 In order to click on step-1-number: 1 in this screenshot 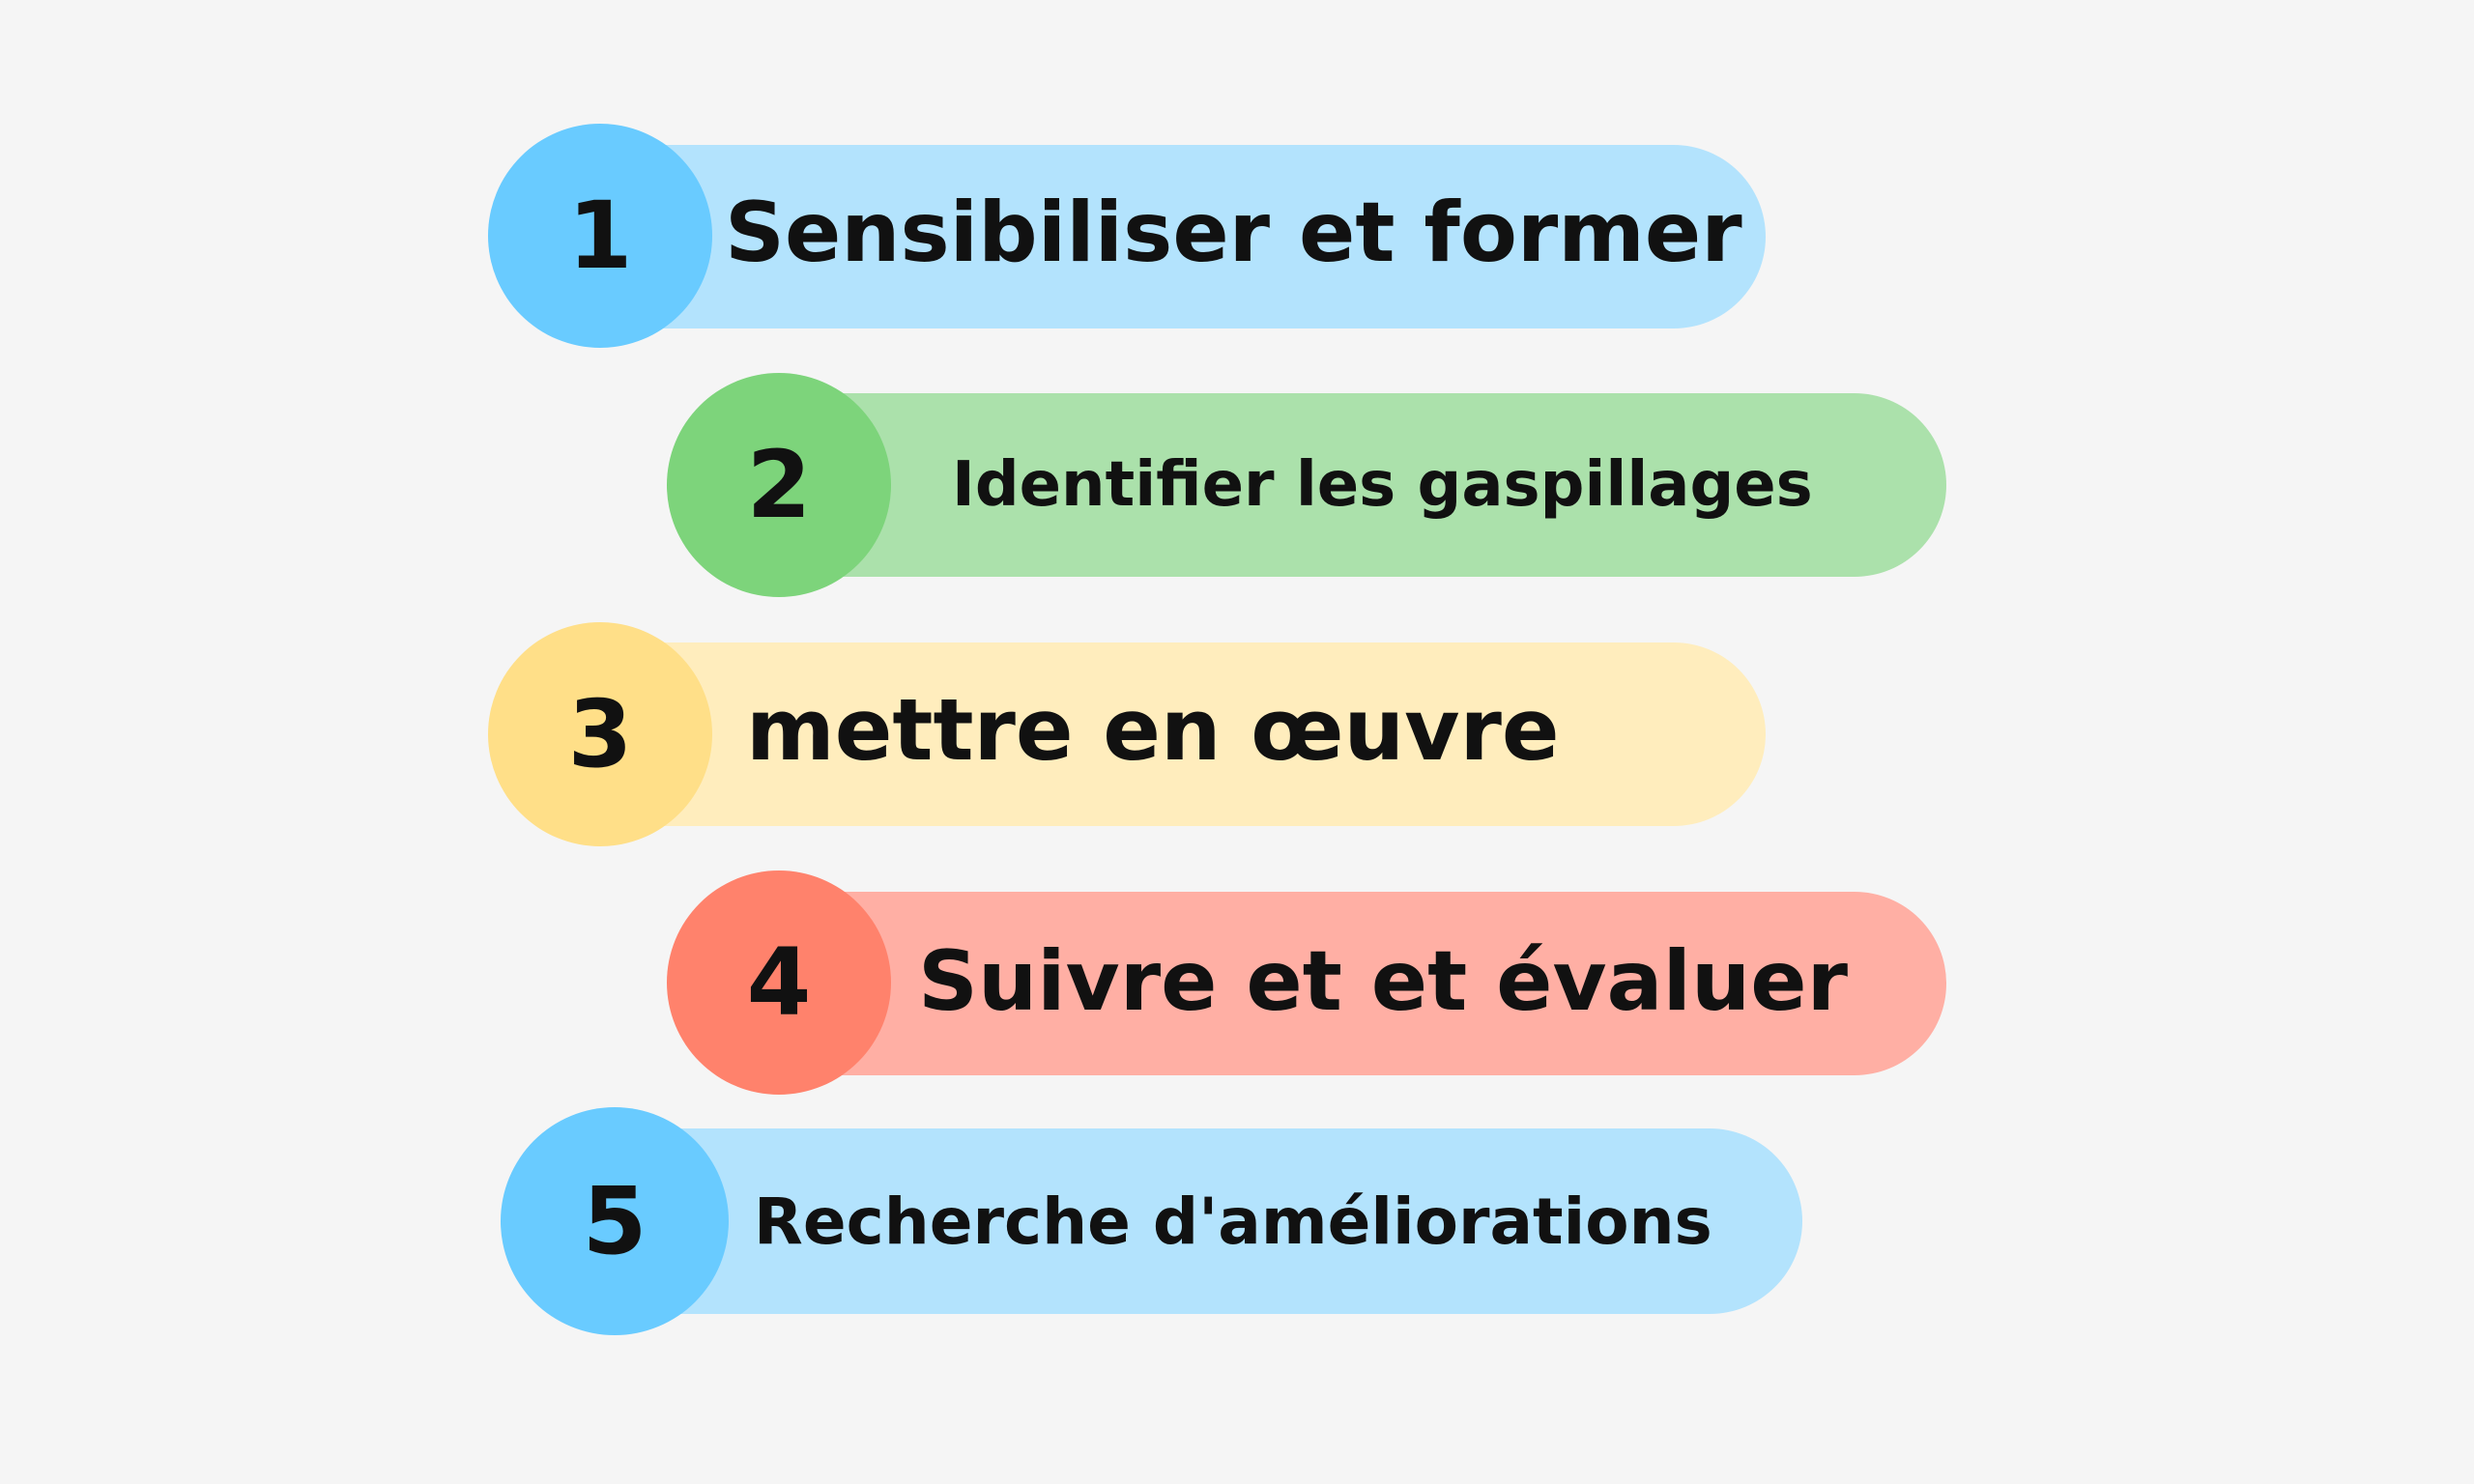, I will do `click(600, 236)`.